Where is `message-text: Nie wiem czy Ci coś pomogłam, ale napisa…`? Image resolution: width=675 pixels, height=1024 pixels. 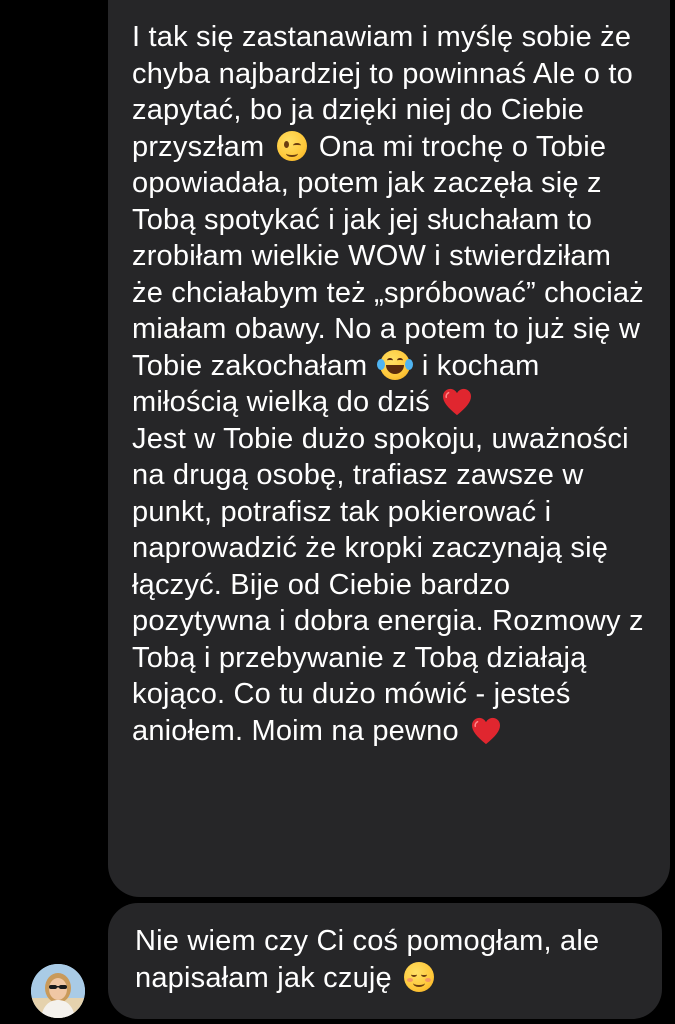
message-text: Nie wiem czy Ci coś pomogłam, ale napisa… is located at coordinates (367, 959).